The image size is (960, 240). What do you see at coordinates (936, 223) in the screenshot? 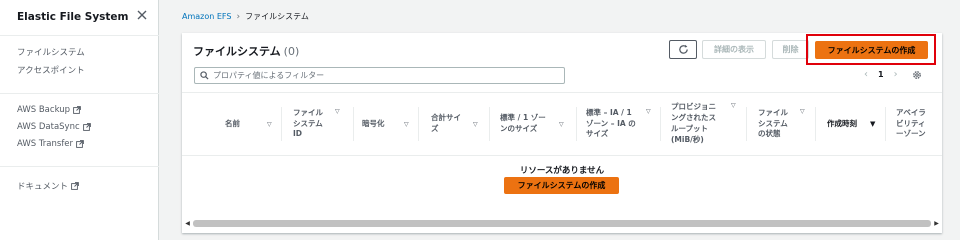
I see `scroll-right-icon: ▶` at bounding box center [936, 223].